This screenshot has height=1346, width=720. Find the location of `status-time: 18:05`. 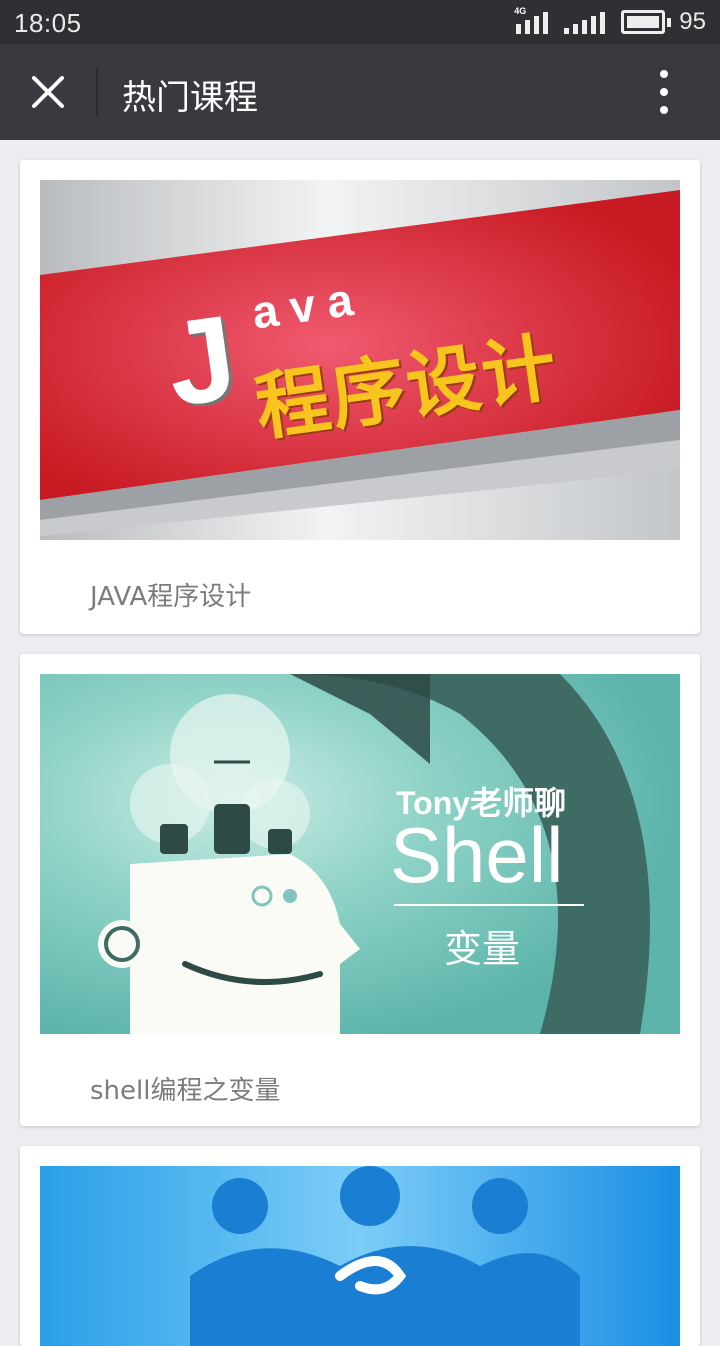

status-time: 18:05 is located at coordinates (48, 23).